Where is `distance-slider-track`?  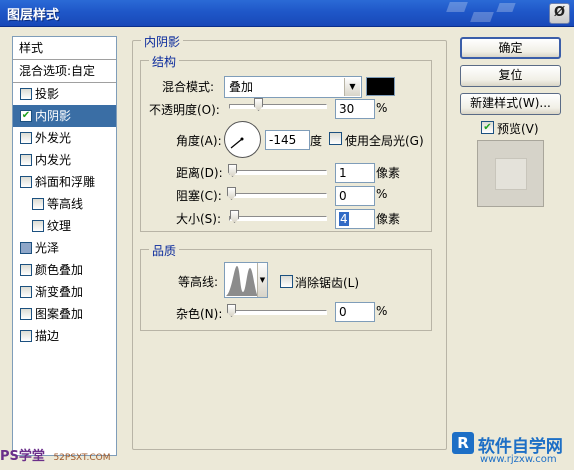 distance-slider-track is located at coordinates (278, 172).